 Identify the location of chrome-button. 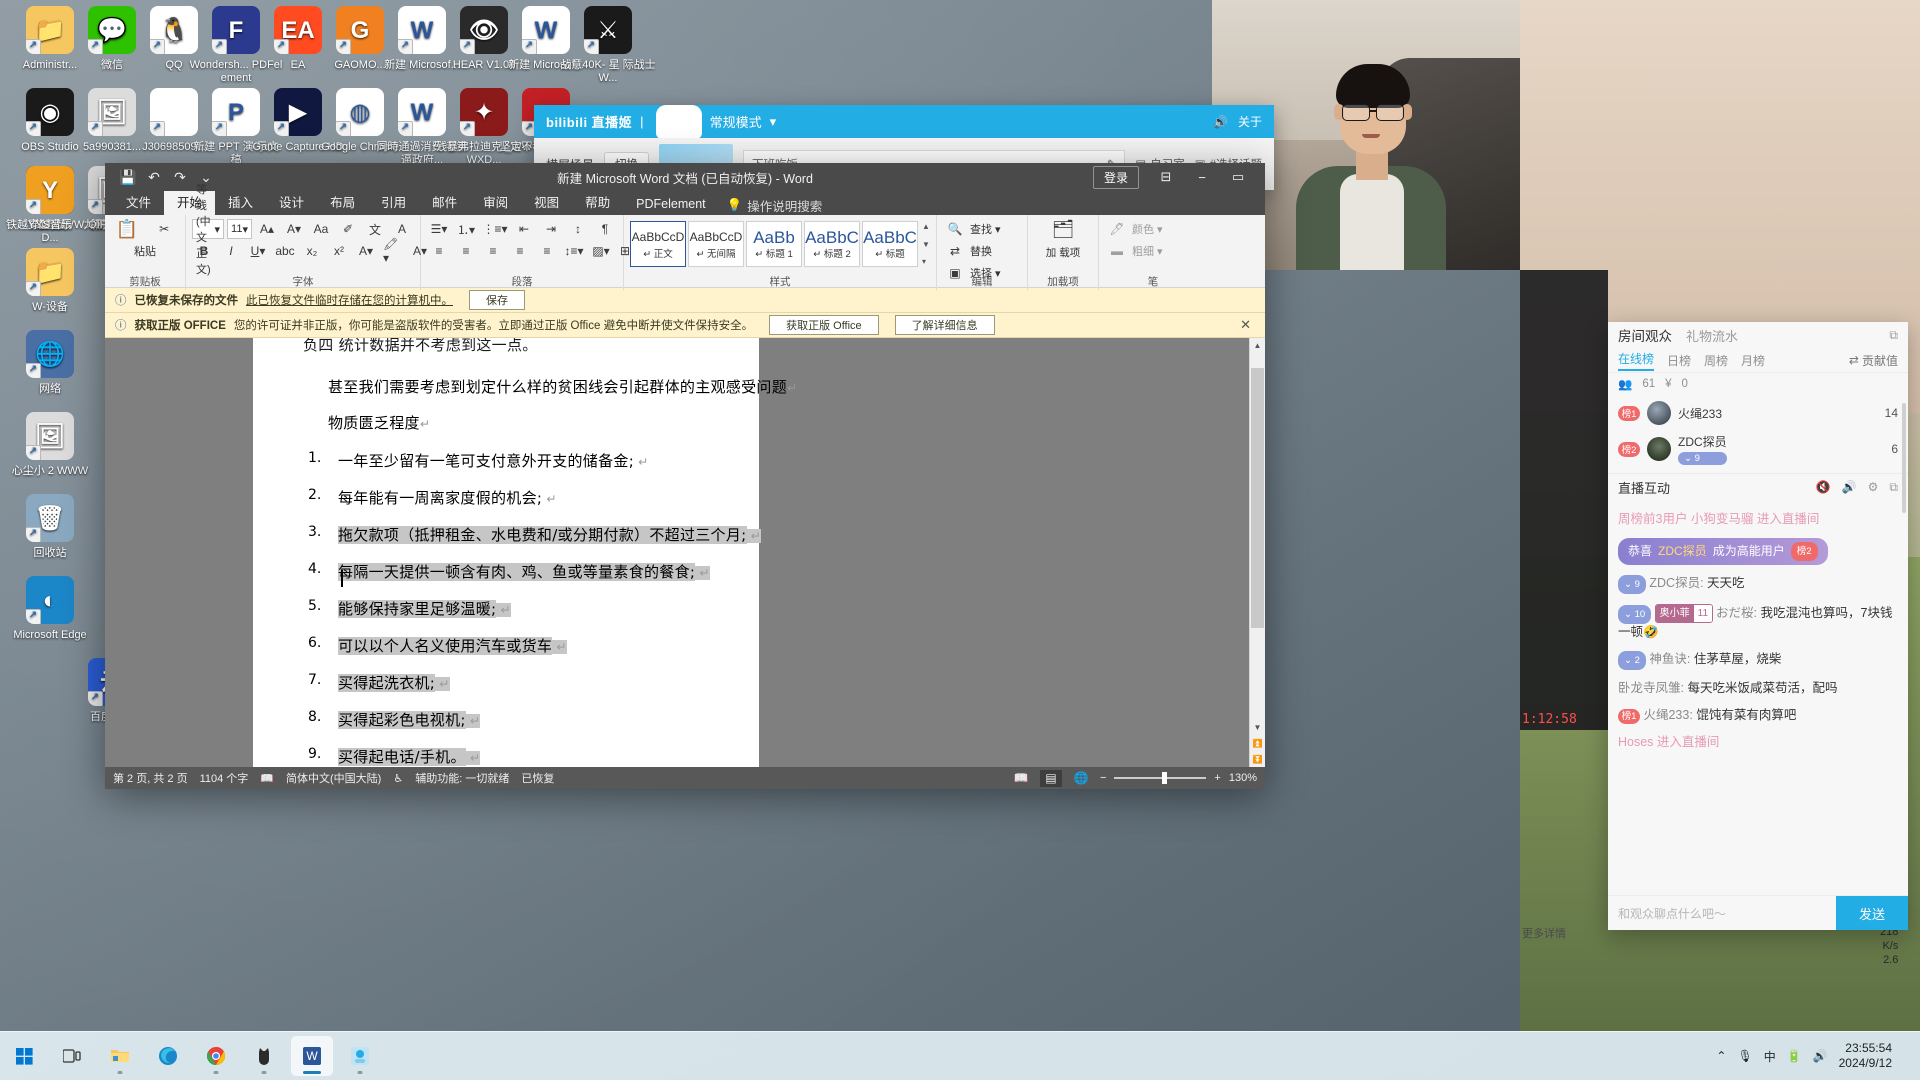
(216, 1056).